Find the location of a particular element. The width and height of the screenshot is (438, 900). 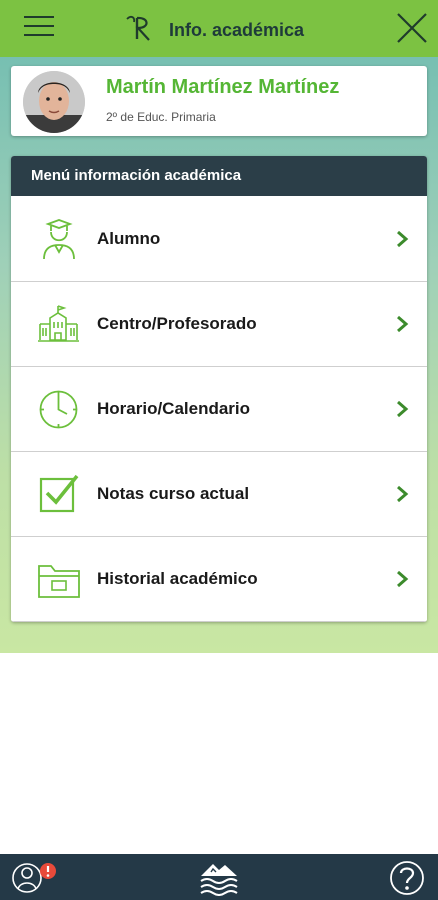

top-app-bar: Info. académica is located at coordinates (219, 28).